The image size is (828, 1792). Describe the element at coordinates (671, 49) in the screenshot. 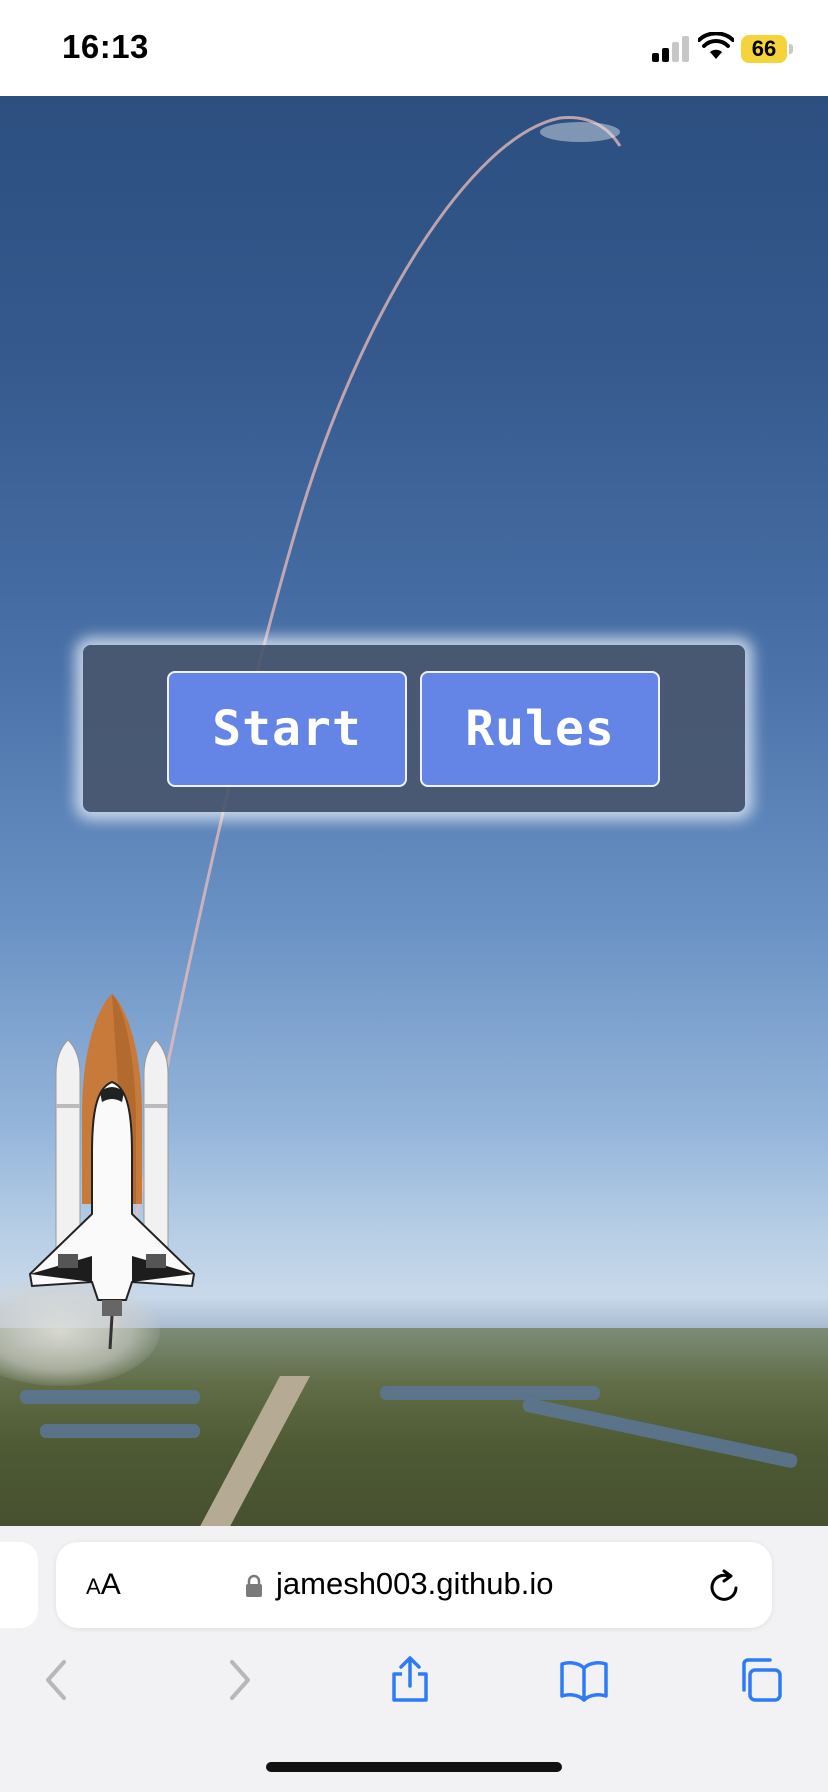

I see `cellular-signal-icon` at that location.